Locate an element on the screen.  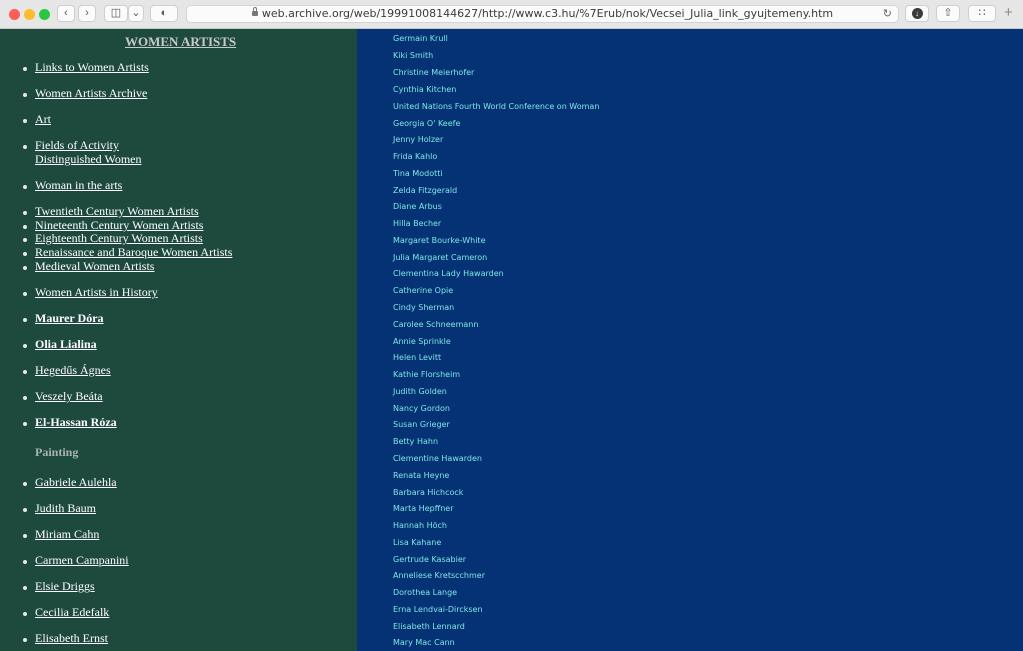
name-link: Georgia O' Keefe is located at coordinates (426, 123).